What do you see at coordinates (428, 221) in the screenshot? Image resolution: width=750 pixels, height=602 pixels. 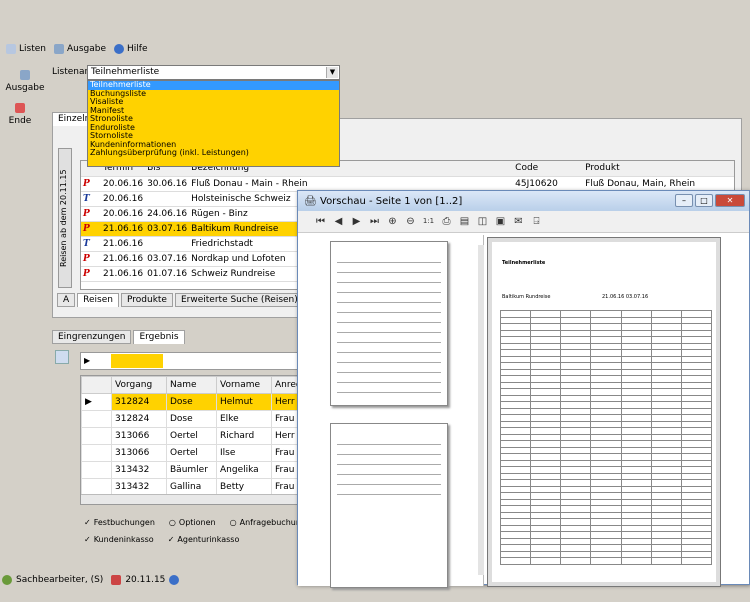 I see `actual-size-icon: 1:1` at bounding box center [428, 221].